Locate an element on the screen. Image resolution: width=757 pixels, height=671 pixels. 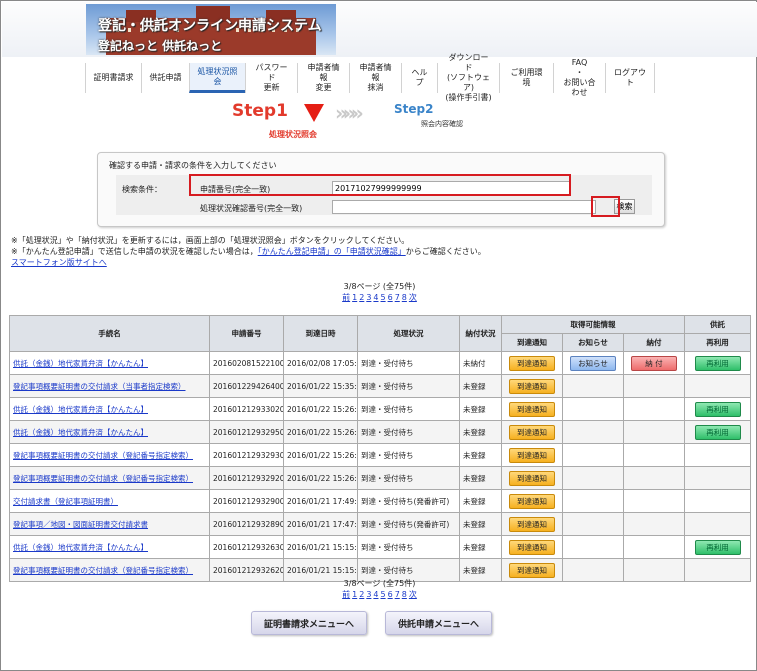
header-name: 手続名 is located at coordinates (109, 333).